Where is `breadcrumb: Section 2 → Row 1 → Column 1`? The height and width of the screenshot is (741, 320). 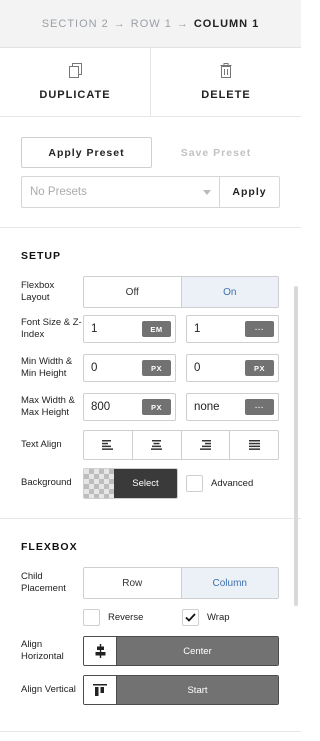 breadcrumb: Section 2 → Row 1 → Column 1 is located at coordinates (150, 24).